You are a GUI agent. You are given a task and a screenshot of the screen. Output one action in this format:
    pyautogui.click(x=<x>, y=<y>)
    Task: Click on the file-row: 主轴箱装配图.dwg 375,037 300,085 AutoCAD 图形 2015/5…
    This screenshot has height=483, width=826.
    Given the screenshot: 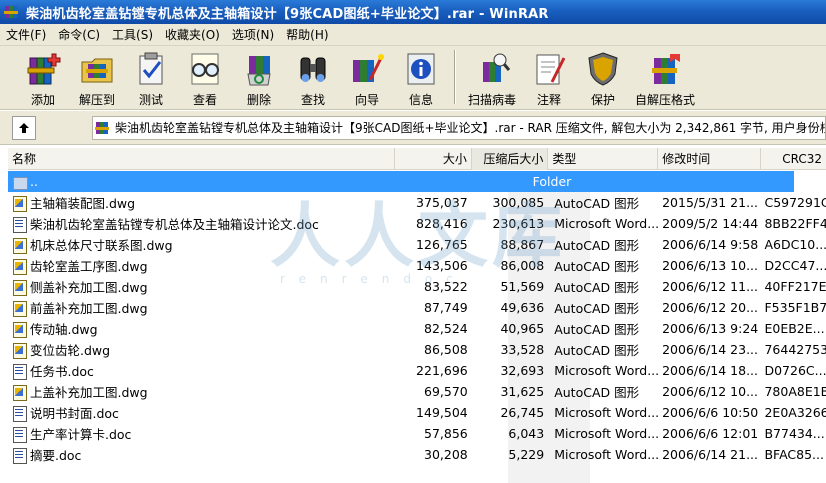 What is the action you would take?
    pyautogui.click(x=417, y=202)
    